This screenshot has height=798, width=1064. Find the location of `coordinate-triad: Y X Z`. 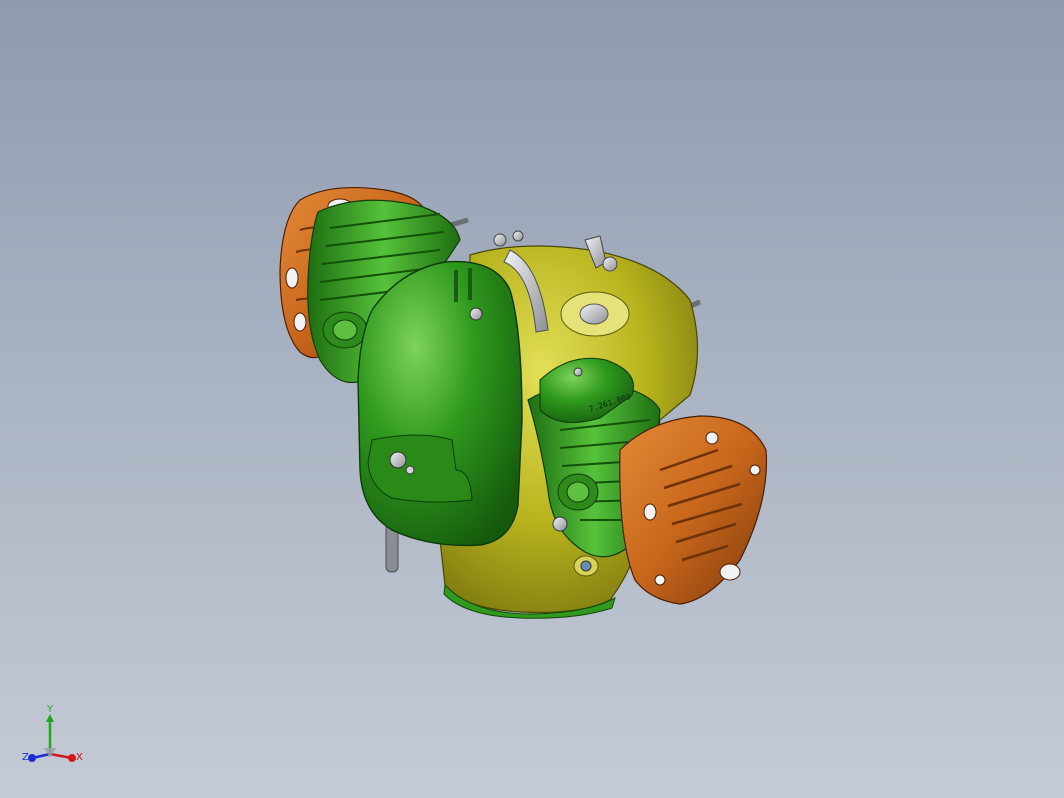

coordinate-triad: Y X Z is located at coordinates (54, 742).